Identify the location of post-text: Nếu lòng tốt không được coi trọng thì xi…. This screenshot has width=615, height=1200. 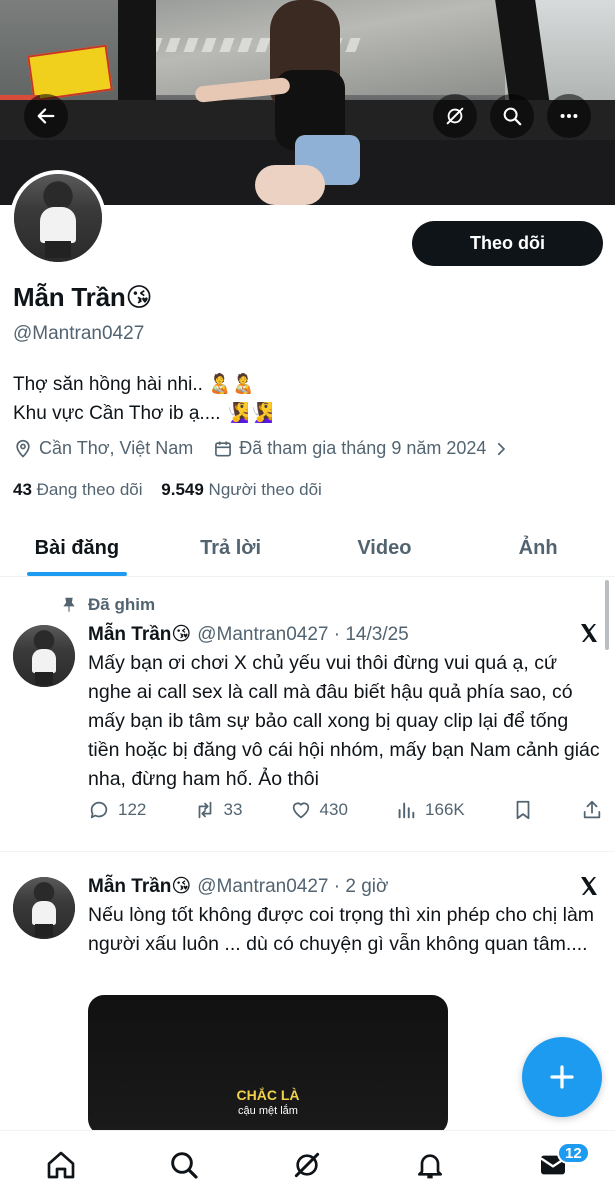
(341, 929).